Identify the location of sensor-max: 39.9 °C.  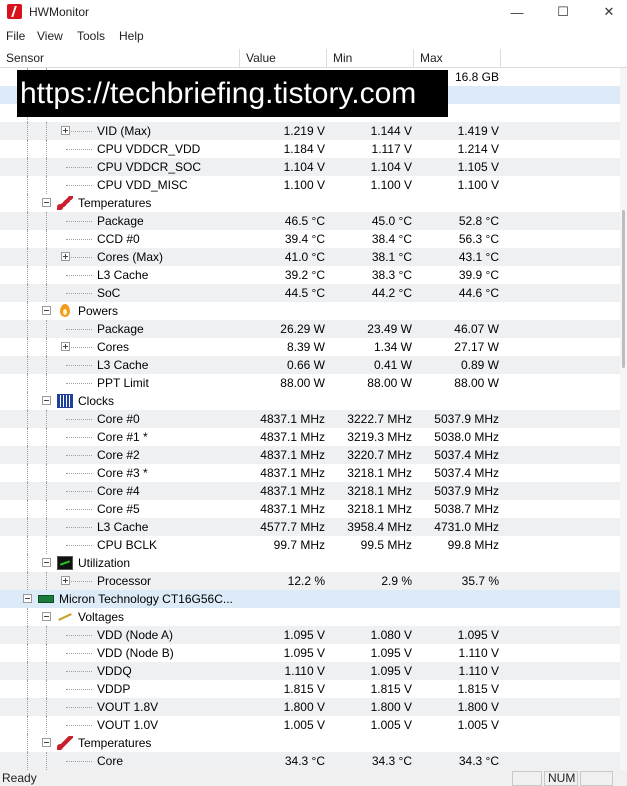
(478, 275).